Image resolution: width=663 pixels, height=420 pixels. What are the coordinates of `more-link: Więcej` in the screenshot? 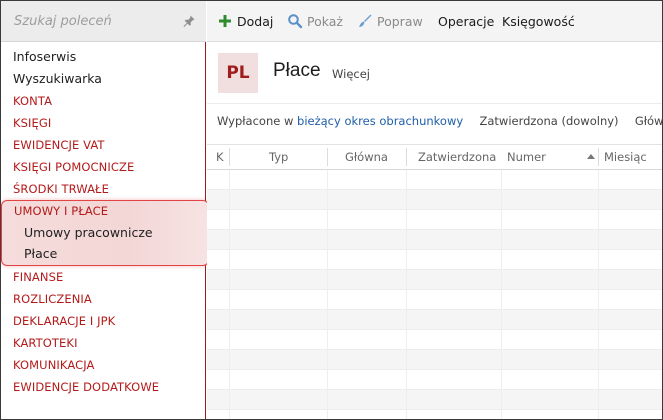 It's located at (351, 74).